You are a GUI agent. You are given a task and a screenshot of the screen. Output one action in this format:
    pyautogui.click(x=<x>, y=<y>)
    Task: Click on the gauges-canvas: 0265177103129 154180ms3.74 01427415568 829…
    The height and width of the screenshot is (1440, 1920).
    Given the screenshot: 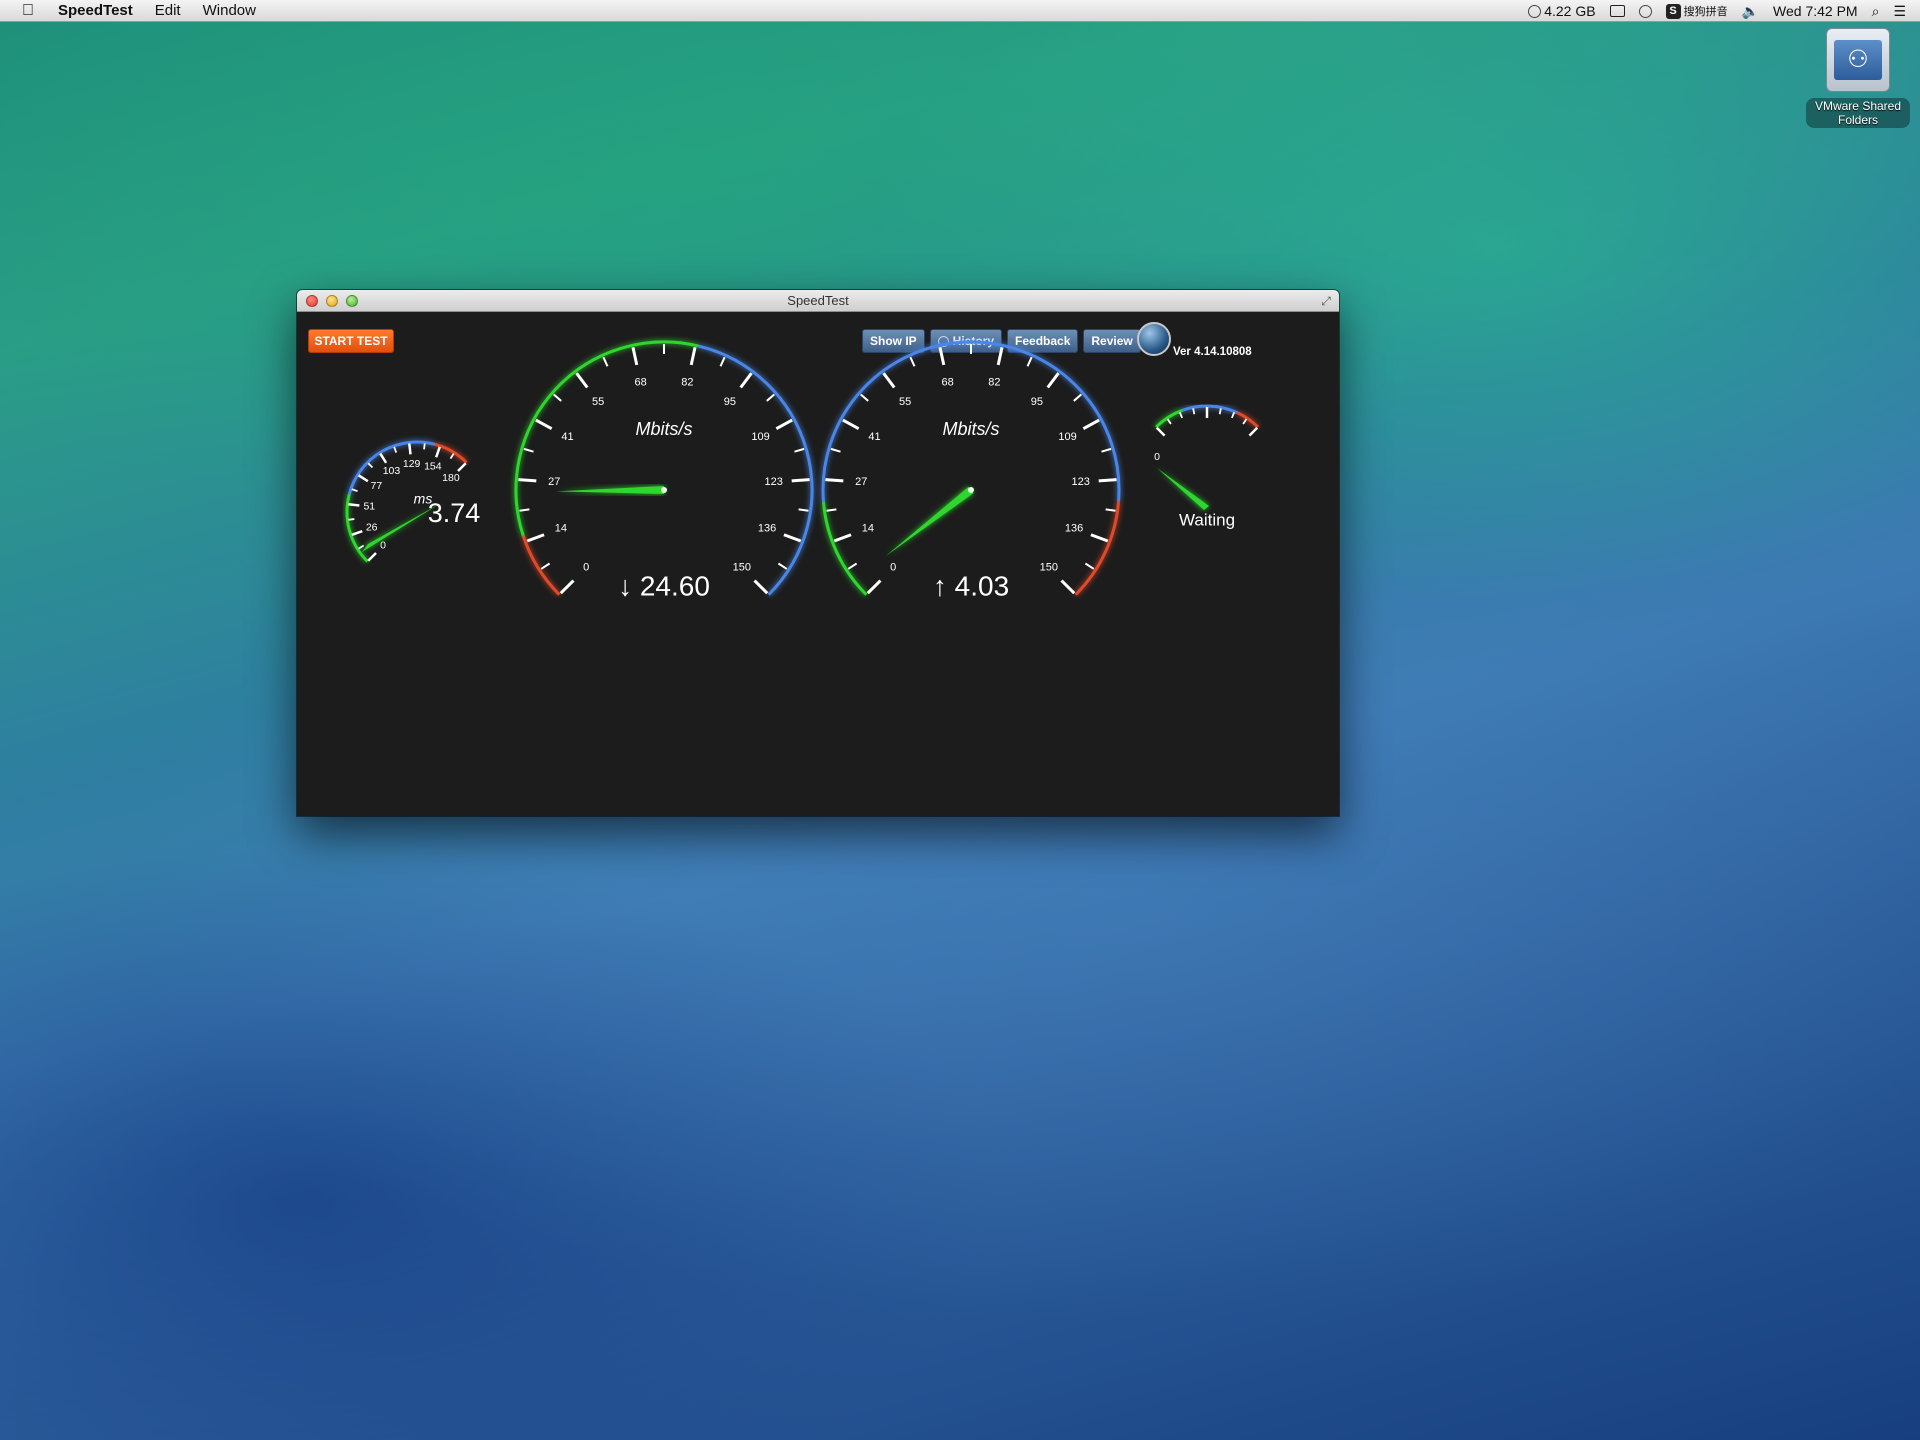 What is the action you would take?
    pyautogui.click(x=802, y=470)
    